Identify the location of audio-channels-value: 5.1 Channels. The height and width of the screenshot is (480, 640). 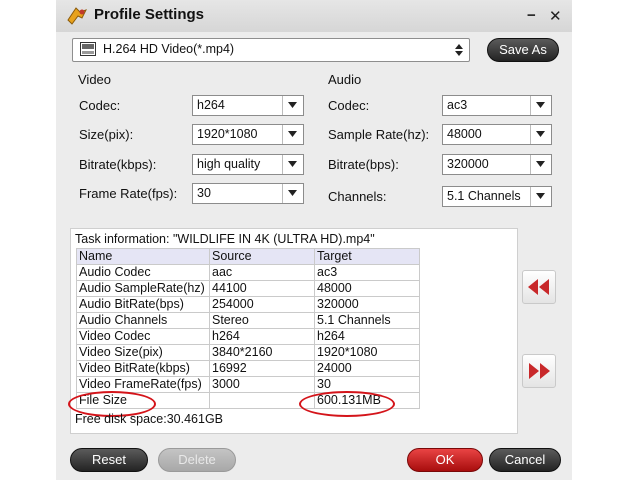
(484, 196).